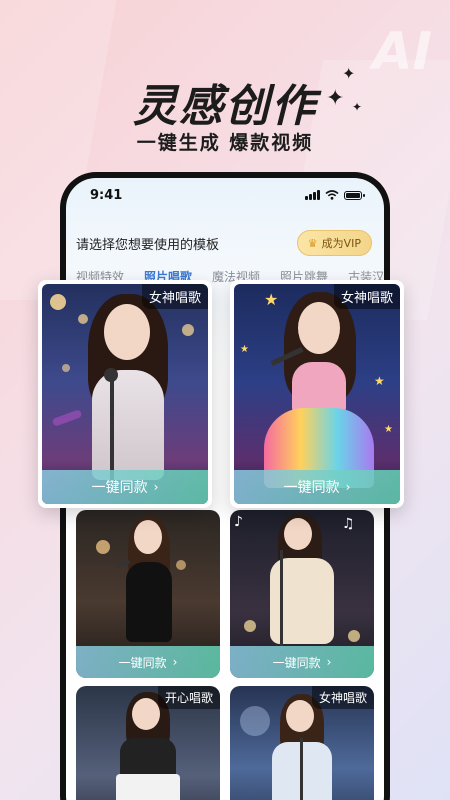 The height and width of the screenshot is (800, 450). I want to click on battery-icon, so click(354, 195).